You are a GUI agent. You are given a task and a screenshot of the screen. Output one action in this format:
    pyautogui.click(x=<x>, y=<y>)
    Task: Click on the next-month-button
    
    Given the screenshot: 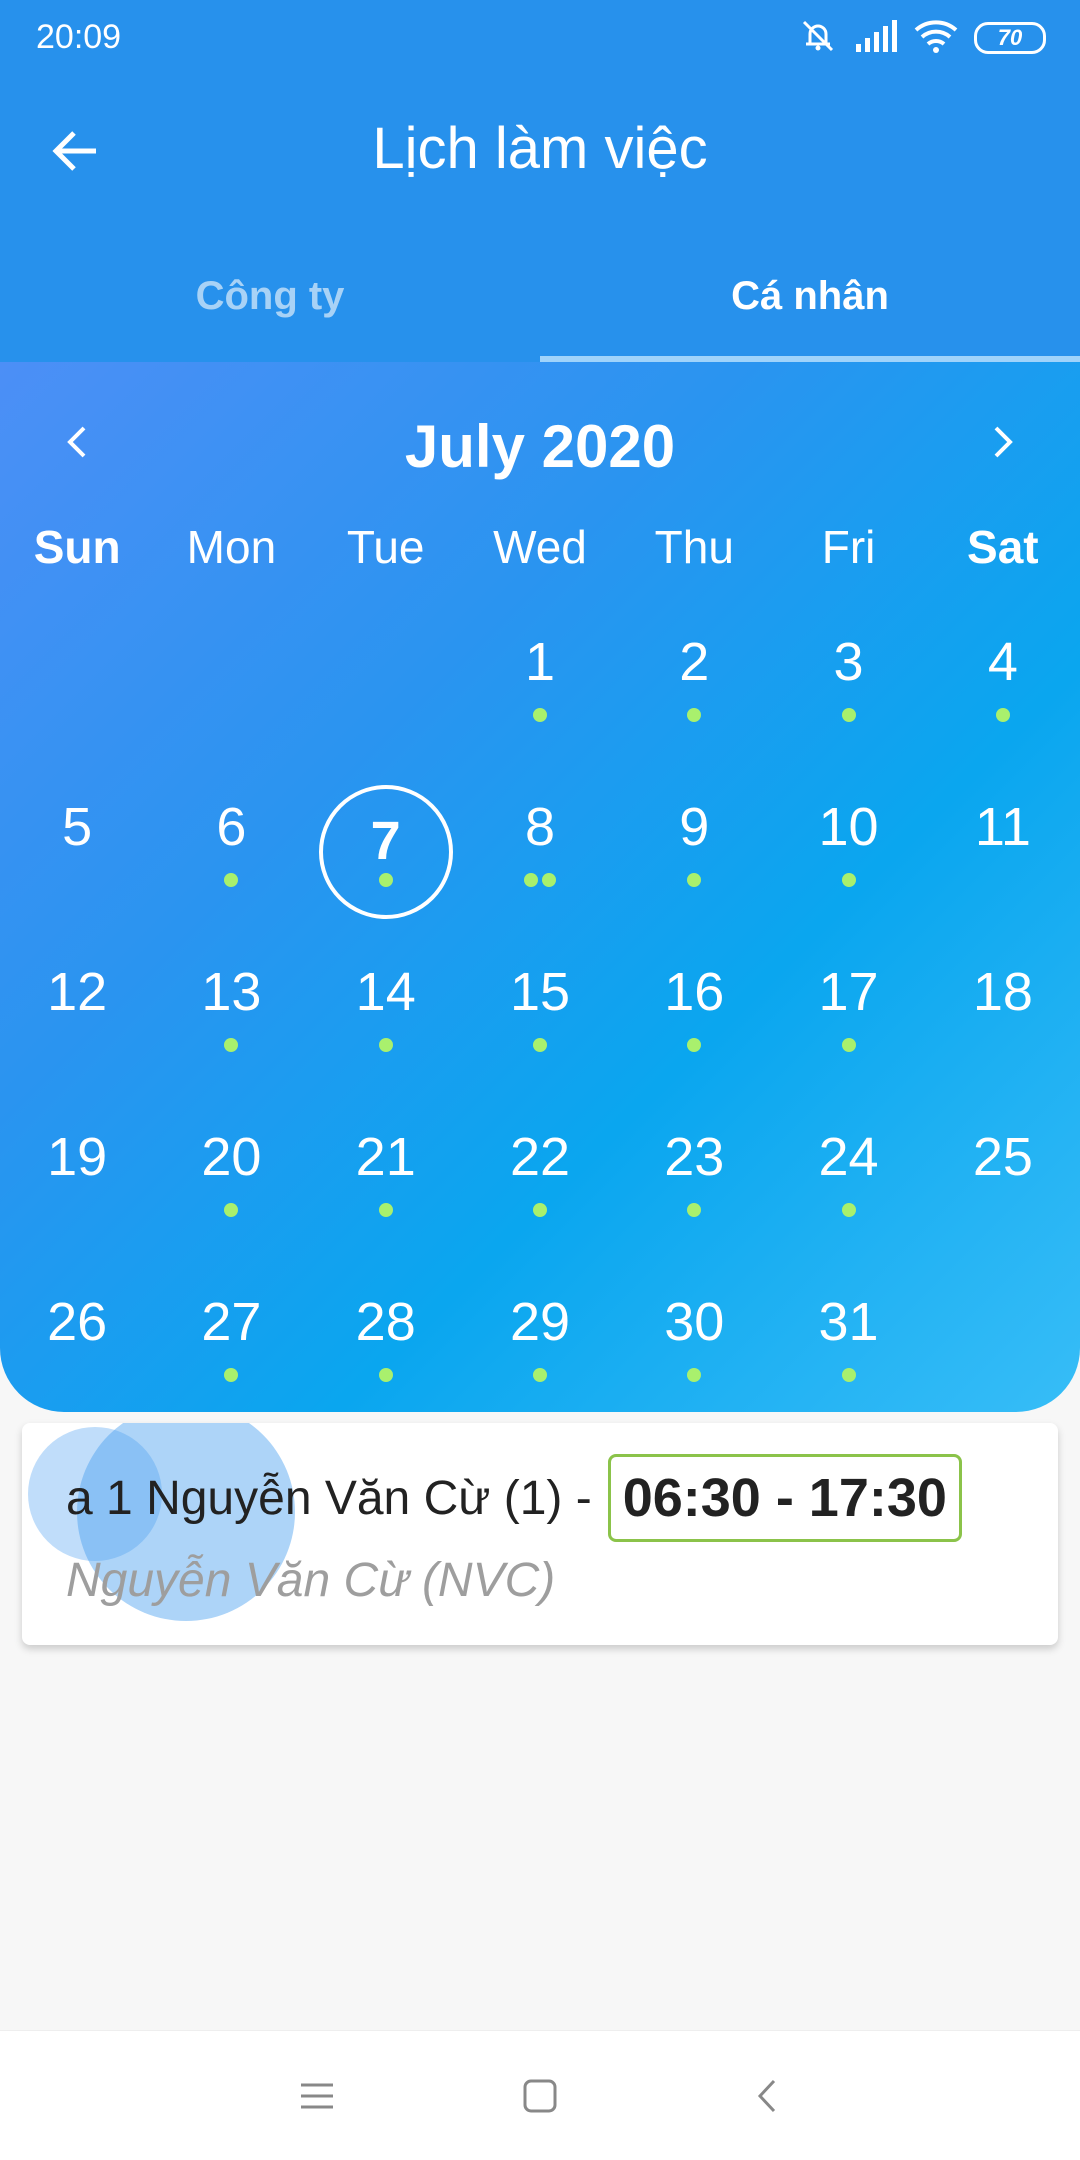 What is the action you would take?
    pyautogui.click(x=1002, y=442)
    